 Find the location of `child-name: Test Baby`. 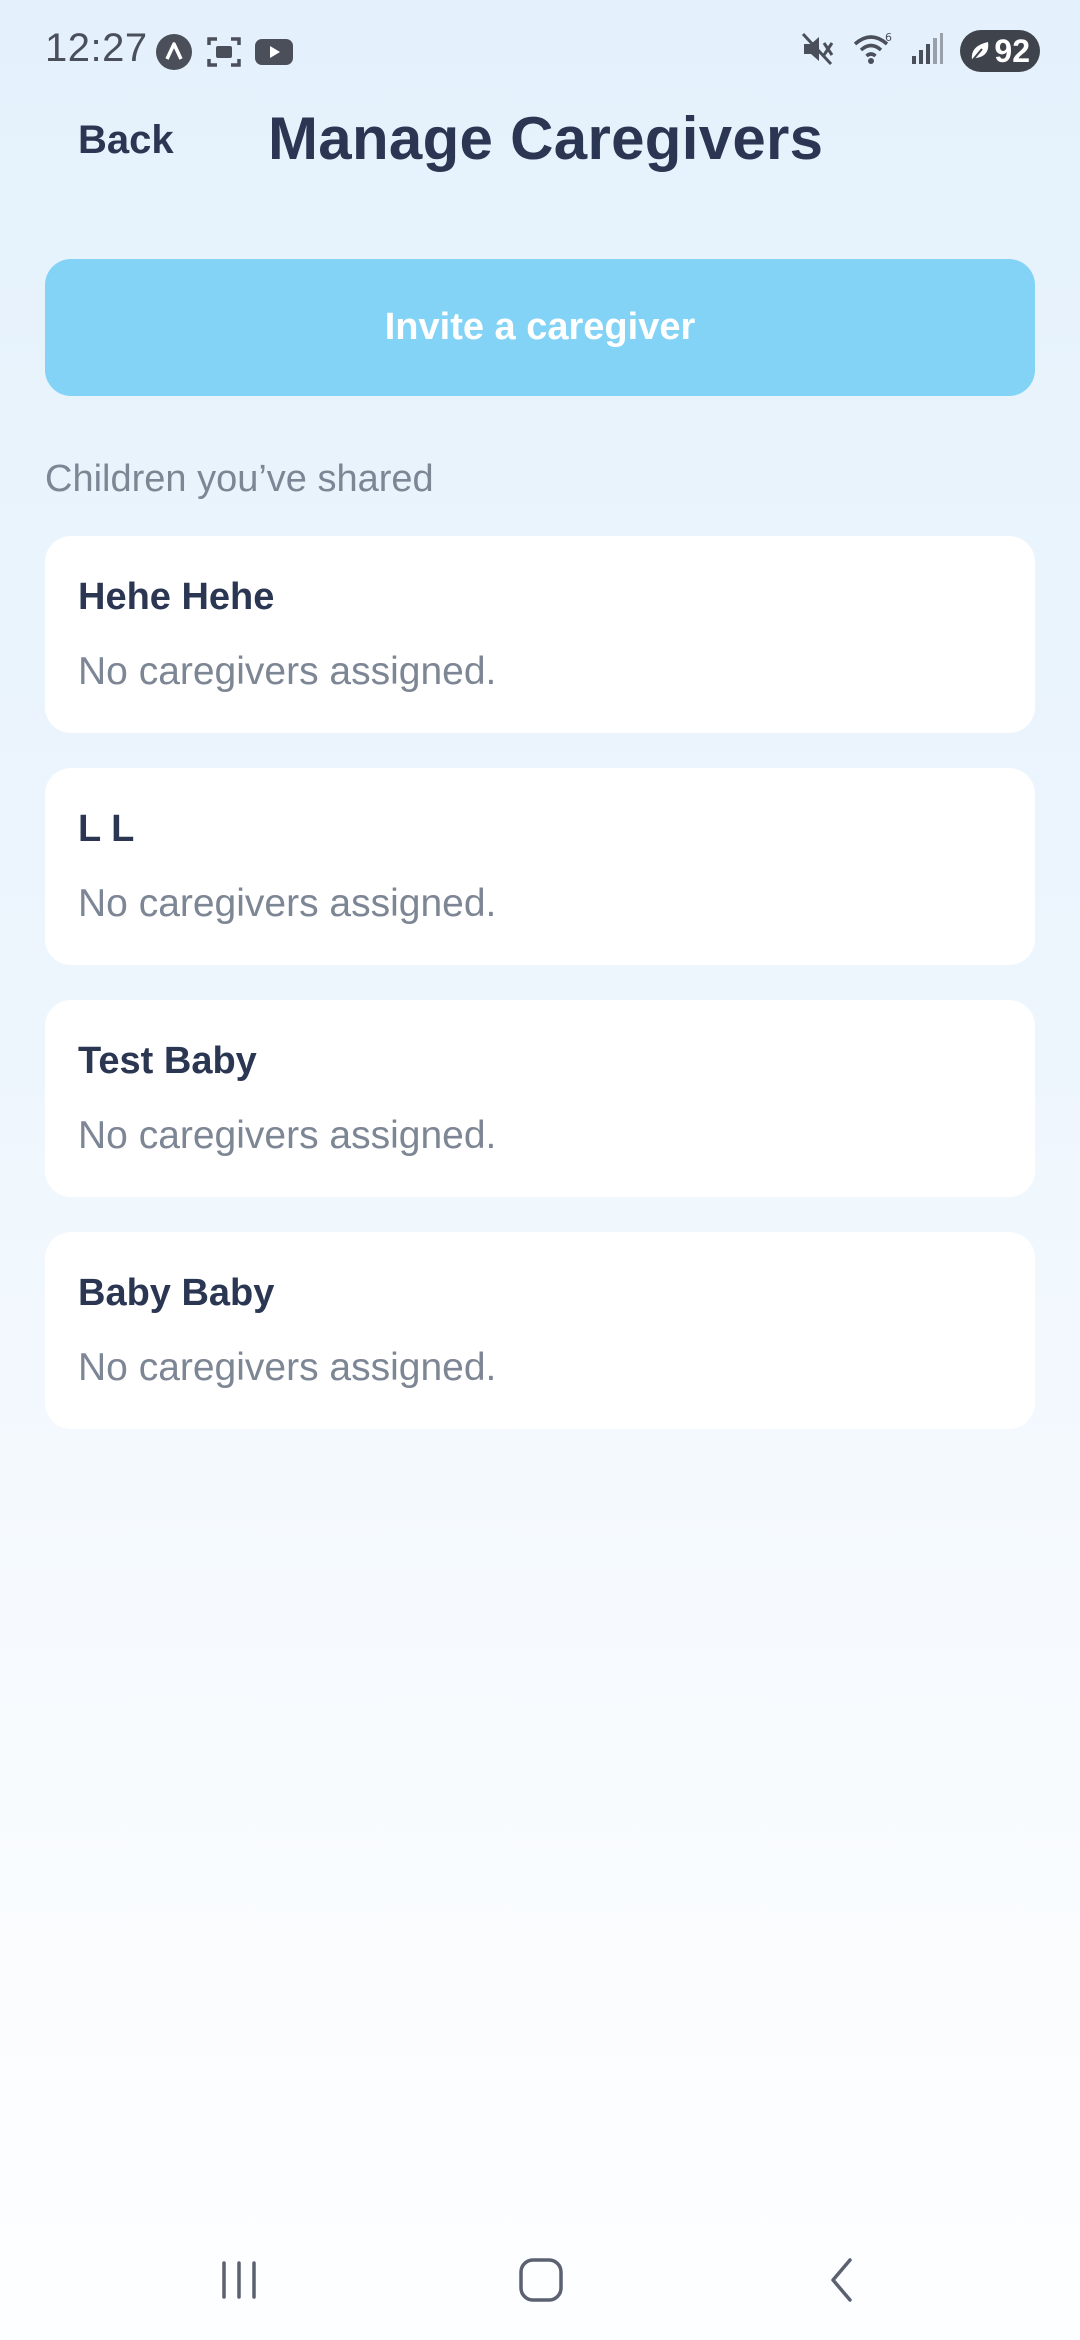

child-name: Test Baby is located at coordinates (167, 1061).